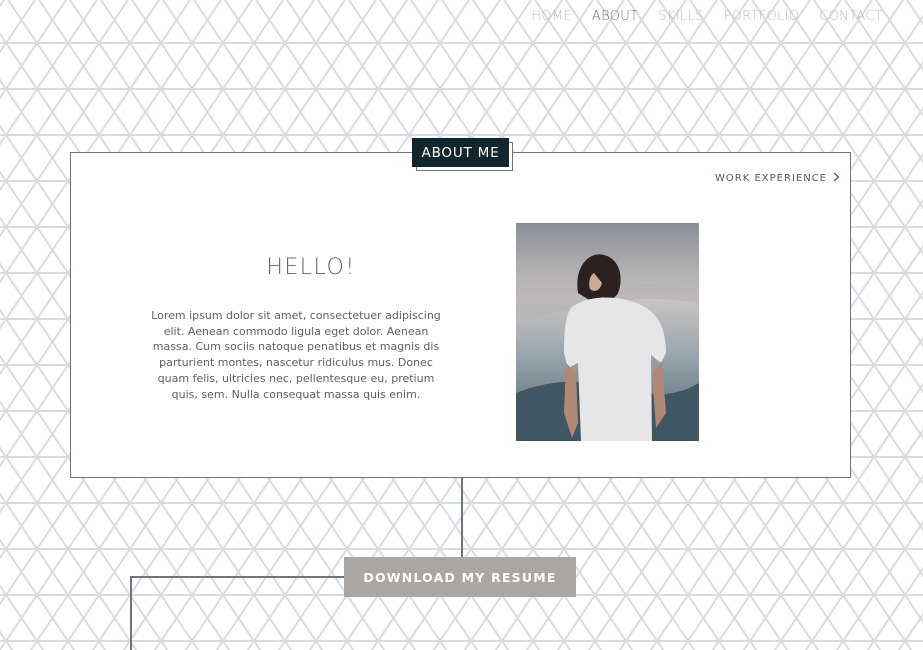 The image size is (923, 650). Describe the element at coordinates (761, 16) in the screenshot. I see `nav-item-portfolio: PORTFOLIO` at that location.